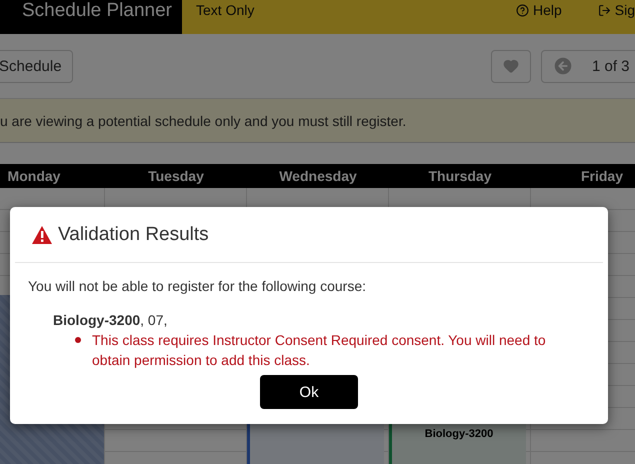  Describe the element at coordinates (198, 286) in the screenshot. I see `dialog-message: You will not be able to register for the following course:` at that location.